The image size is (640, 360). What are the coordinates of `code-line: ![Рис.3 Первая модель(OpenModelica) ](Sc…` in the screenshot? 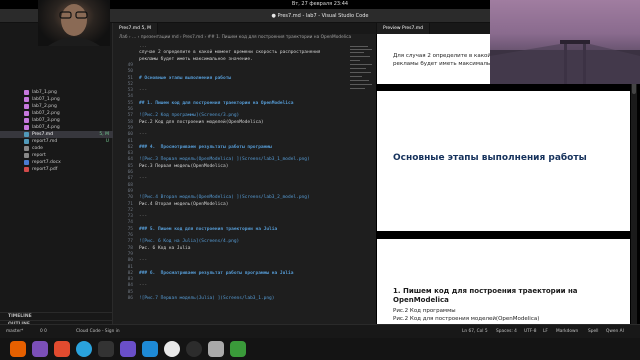 It's located at (224, 159).